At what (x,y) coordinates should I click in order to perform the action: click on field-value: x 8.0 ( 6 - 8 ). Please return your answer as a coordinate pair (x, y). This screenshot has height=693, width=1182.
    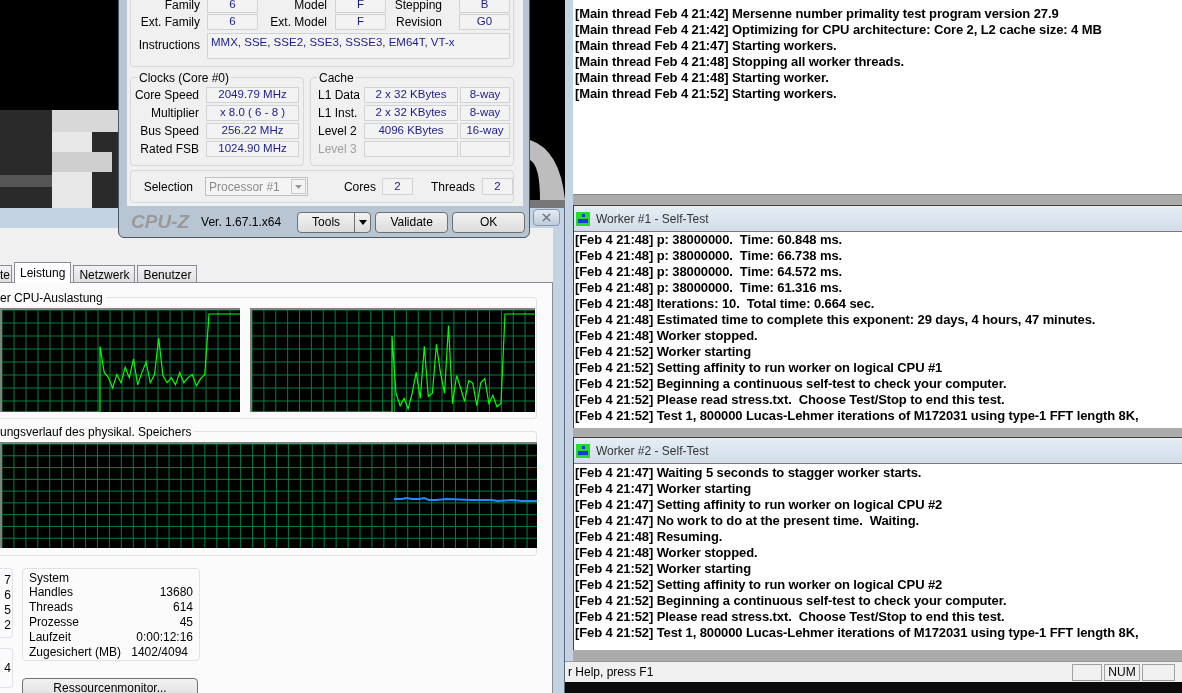
    Looking at the image, I should click on (252, 113).